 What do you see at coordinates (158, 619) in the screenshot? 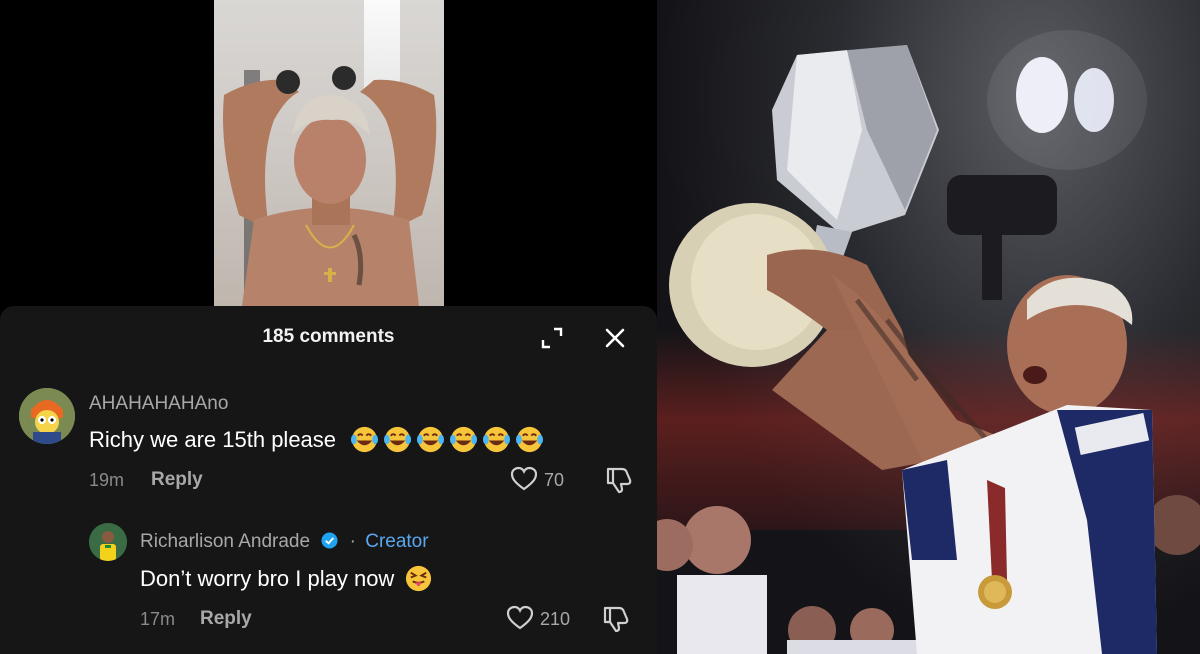
I see `comment-time: 17m` at bounding box center [158, 619].